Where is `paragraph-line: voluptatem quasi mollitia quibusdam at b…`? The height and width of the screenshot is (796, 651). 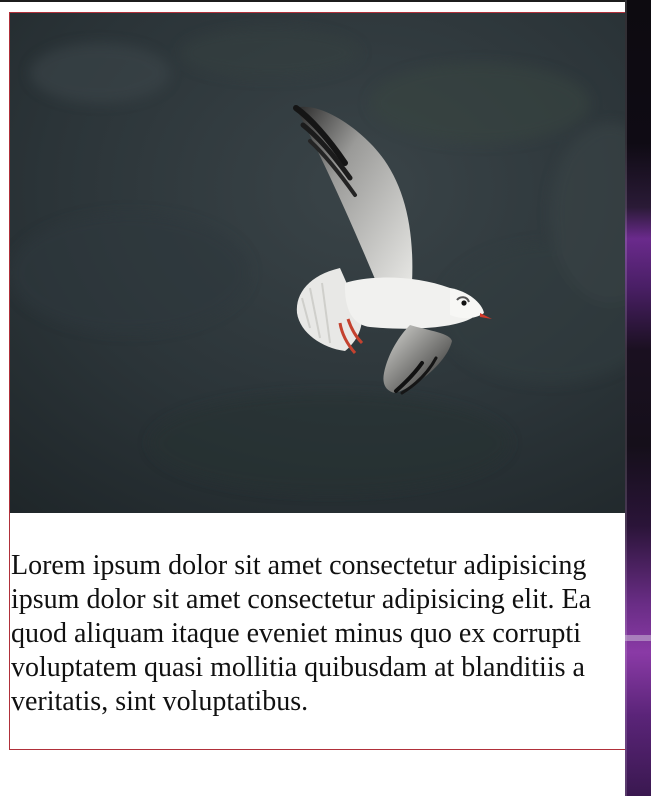 paragraph-line: voluptatem quasi mollitia quibusdam at b… is located at coordinates (298, 667).